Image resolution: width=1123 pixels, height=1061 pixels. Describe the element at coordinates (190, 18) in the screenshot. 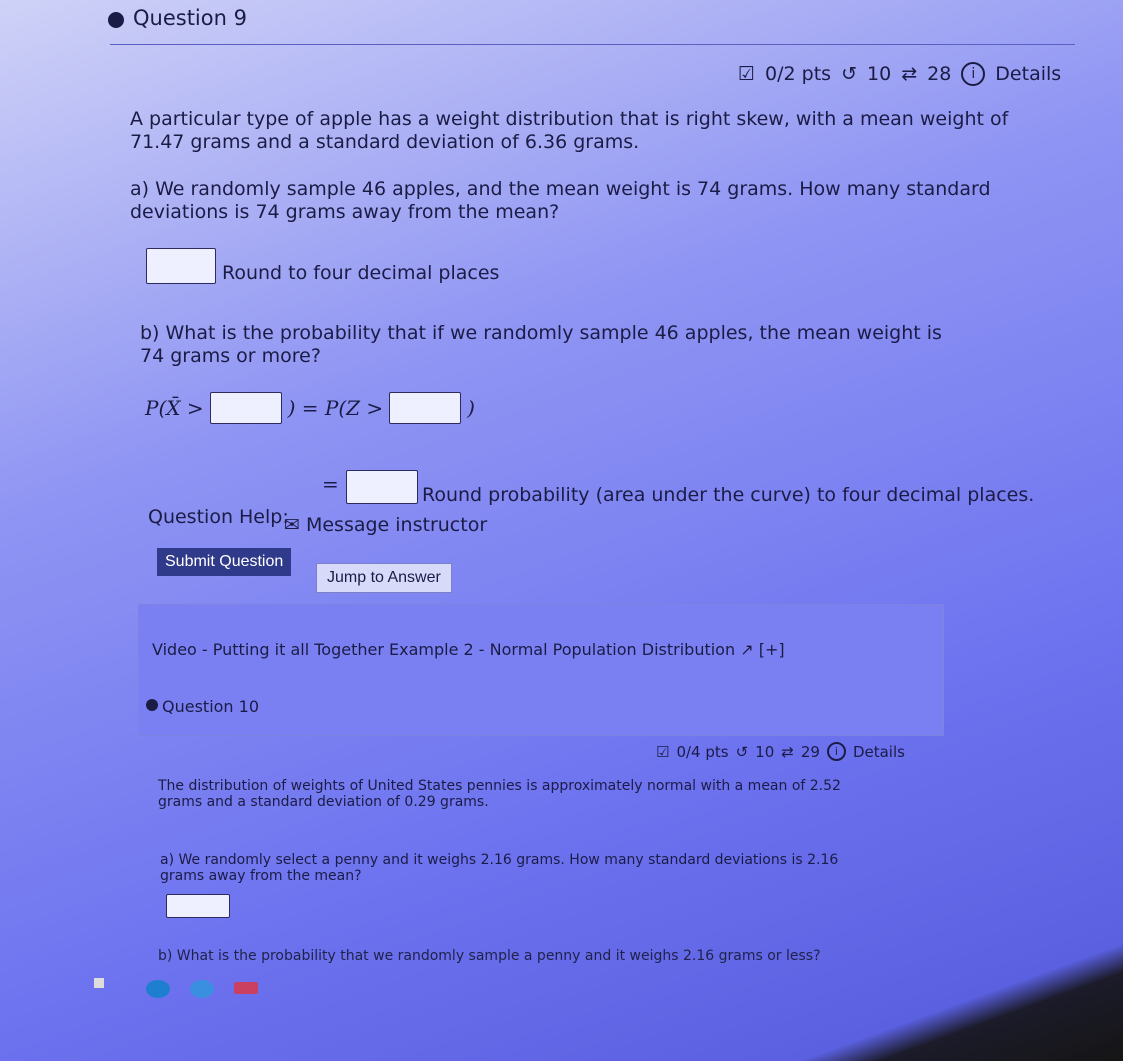

I see `question-9-title: Question 9` at that location.